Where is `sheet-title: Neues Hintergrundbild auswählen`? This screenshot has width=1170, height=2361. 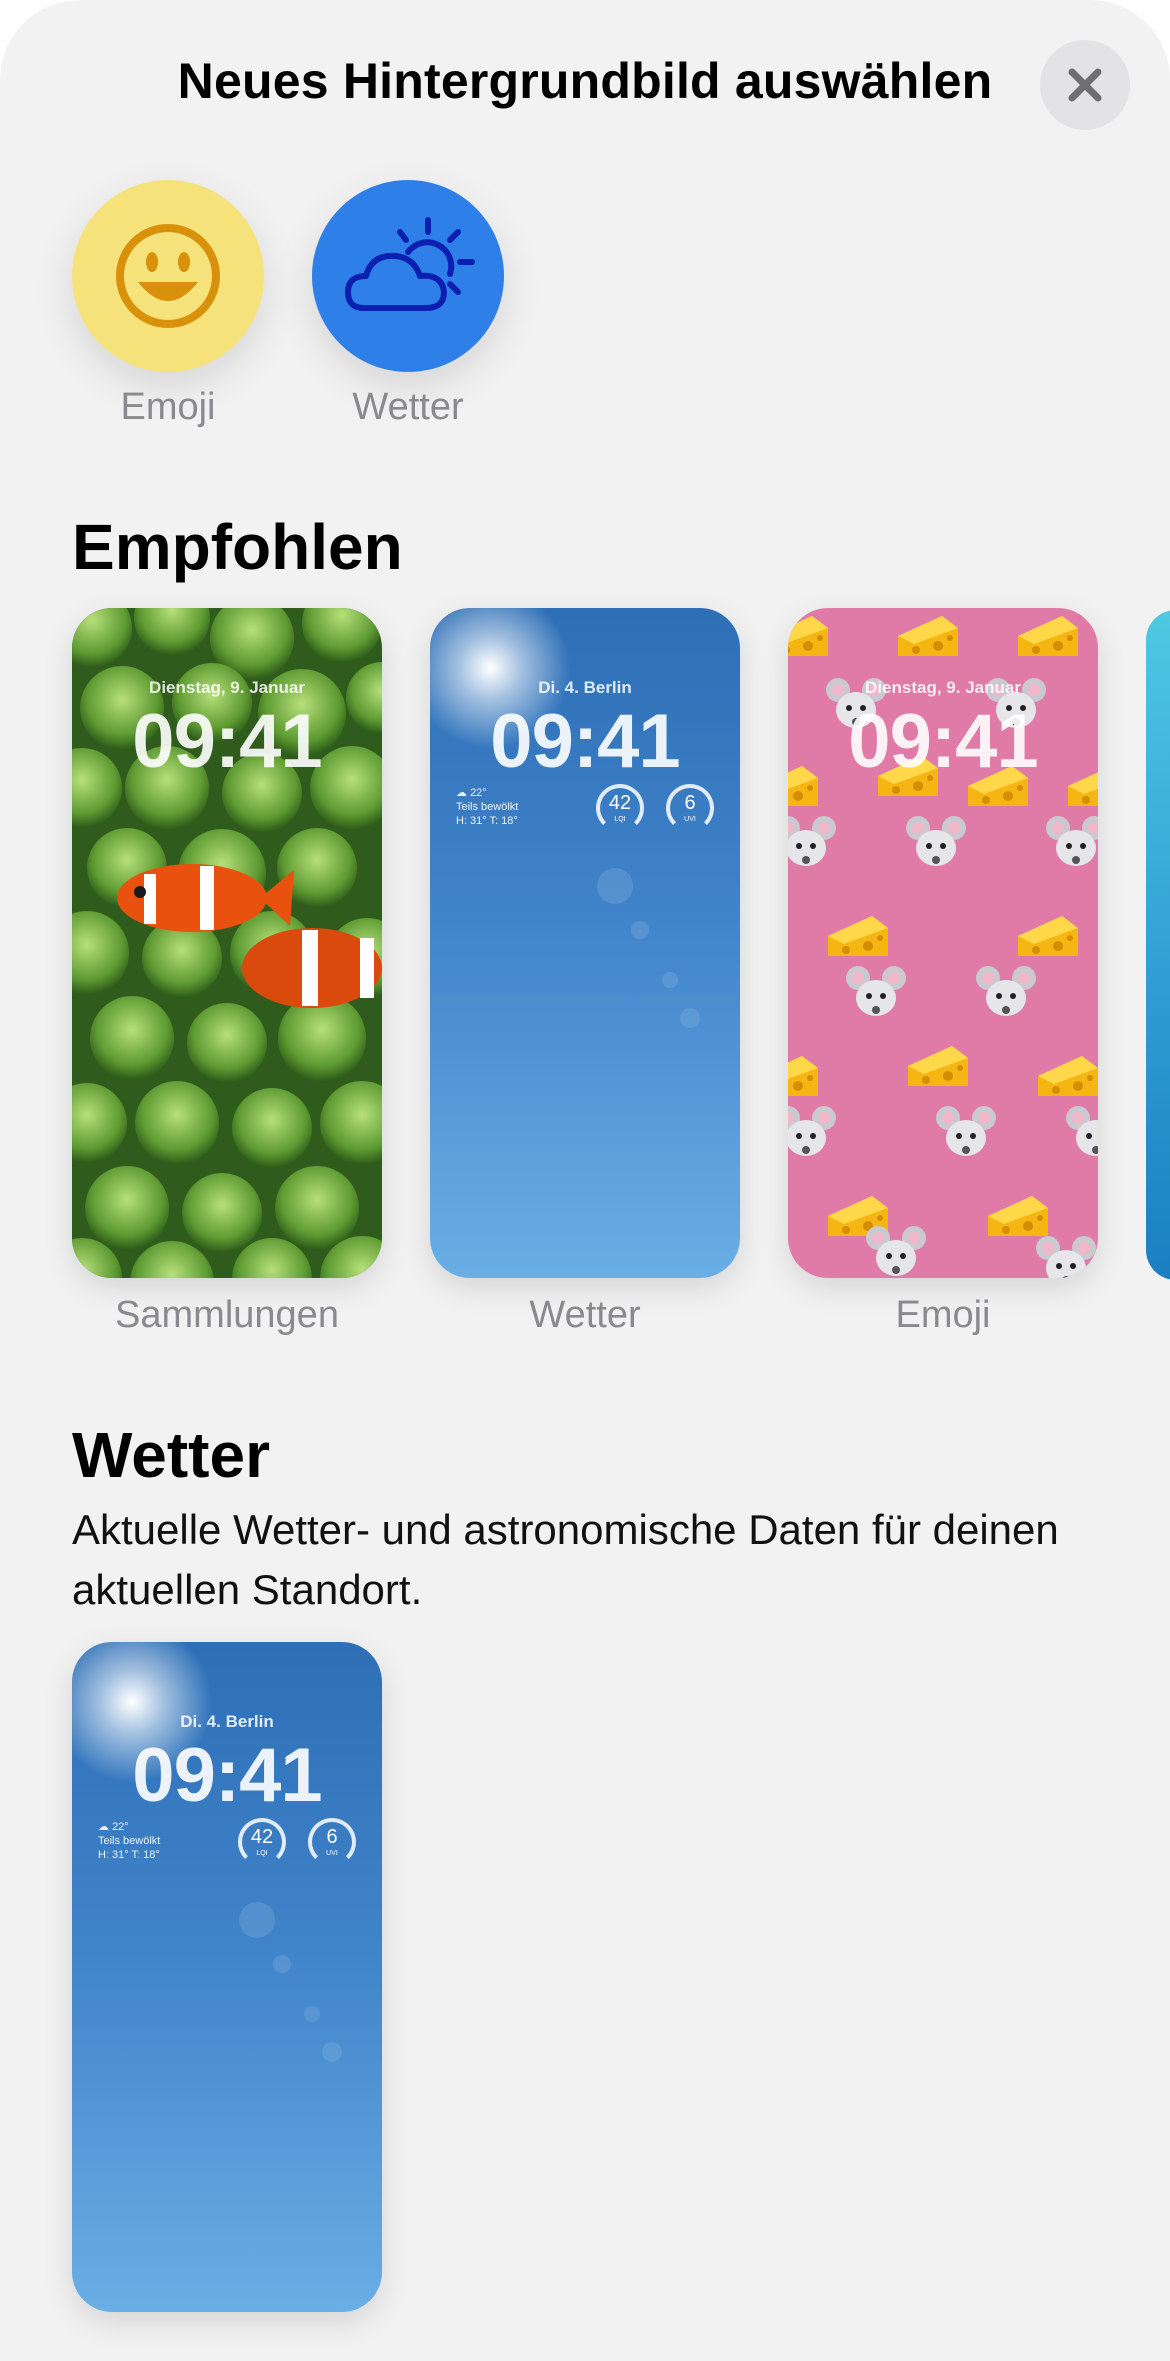
sheet-title: Neues Hintergrundbild auswählen is located at coordinates (585, 81).